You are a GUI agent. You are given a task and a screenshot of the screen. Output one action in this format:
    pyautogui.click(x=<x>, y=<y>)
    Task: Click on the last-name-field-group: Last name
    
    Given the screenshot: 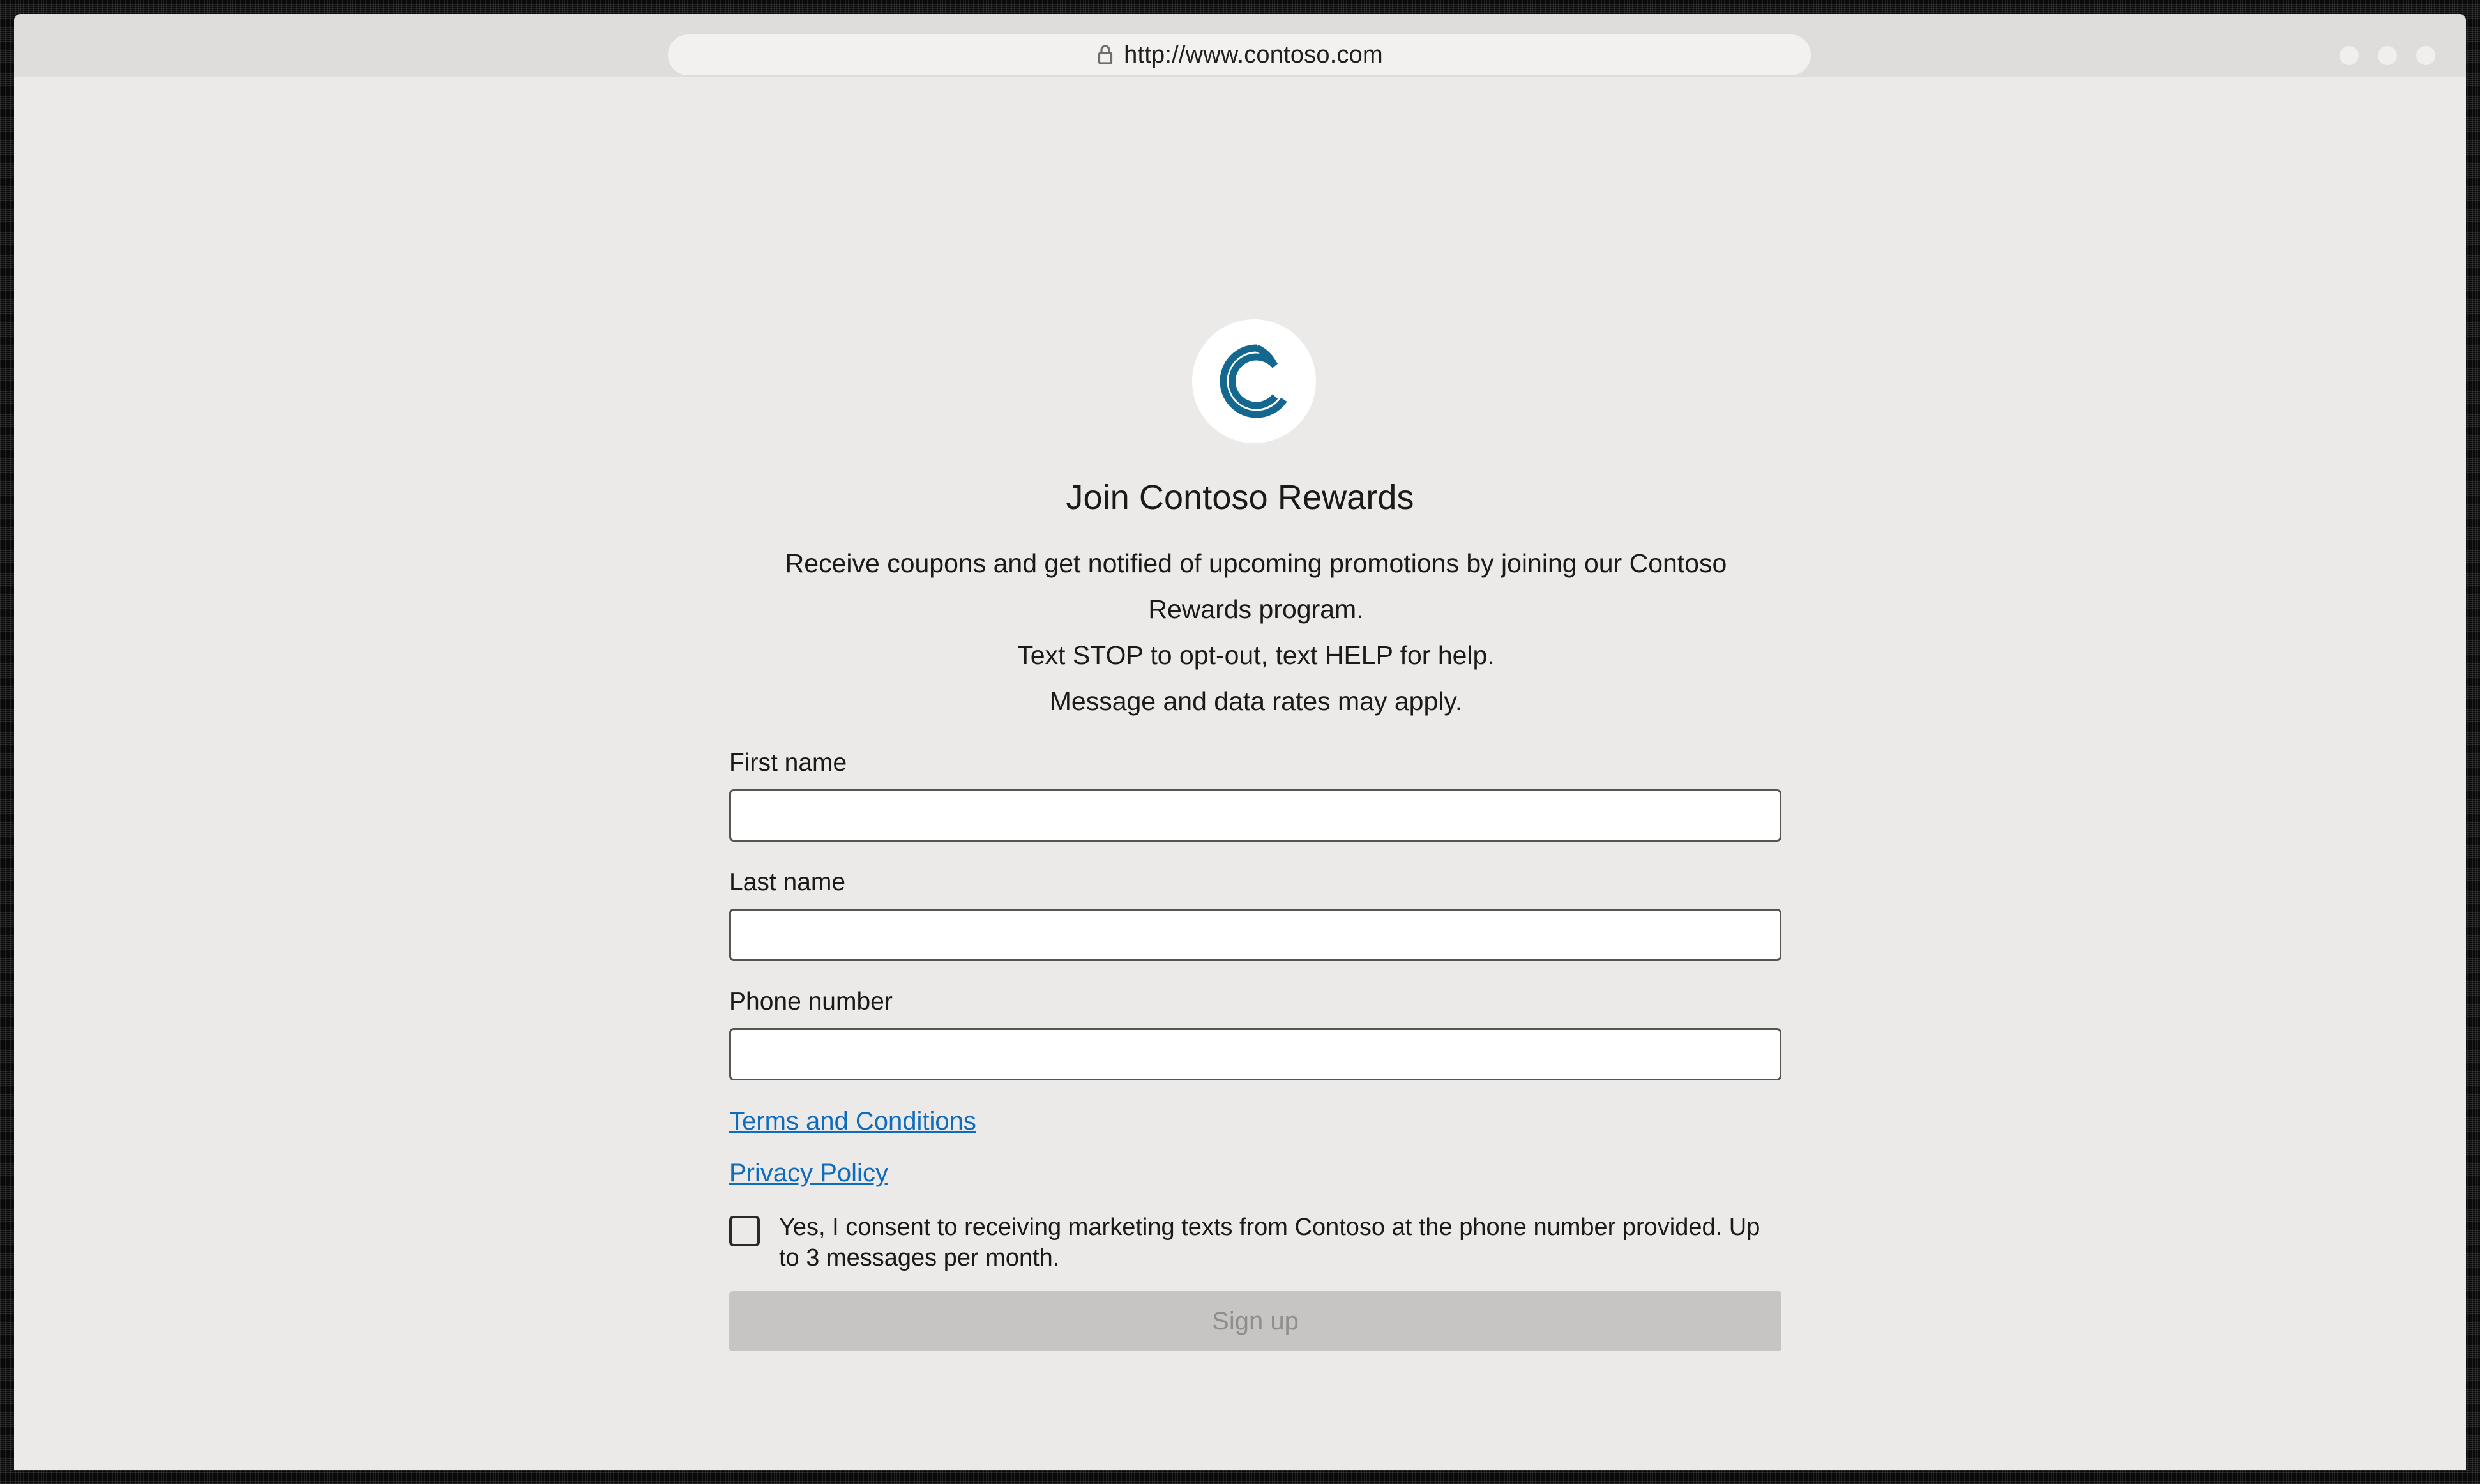 What is the action you would take?
    pyautogui.click(x=1255, y=915)
    